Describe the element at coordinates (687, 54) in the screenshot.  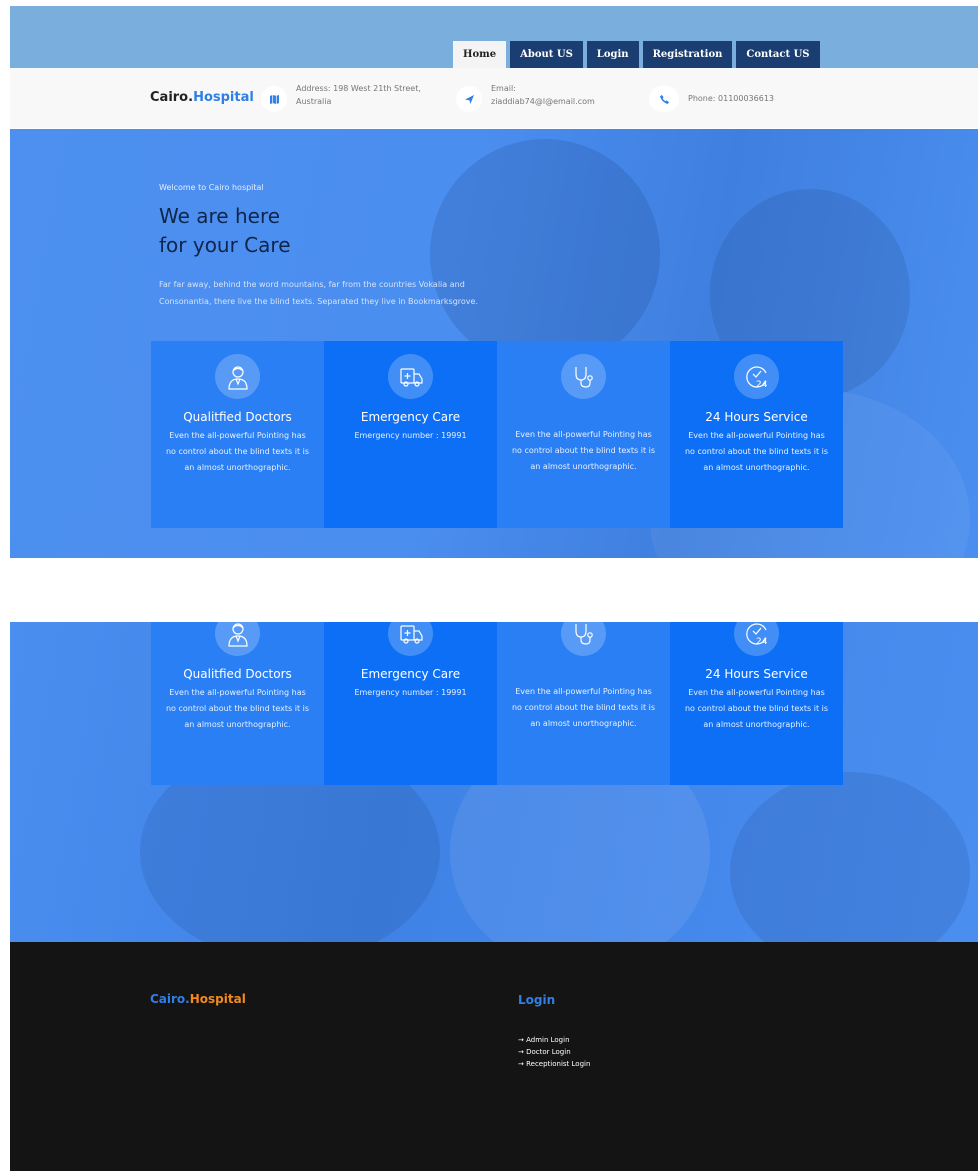
I see `nav-registration: Registration` at that location.